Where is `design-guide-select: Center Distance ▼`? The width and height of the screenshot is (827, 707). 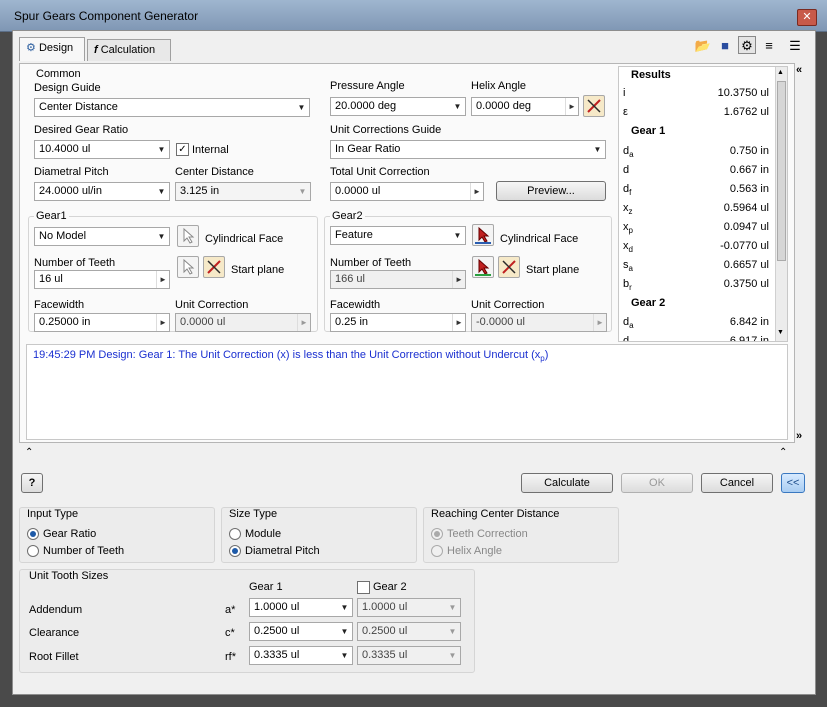 design-guide-select: Center Distance ▼ is located at coordinates (172, 107).